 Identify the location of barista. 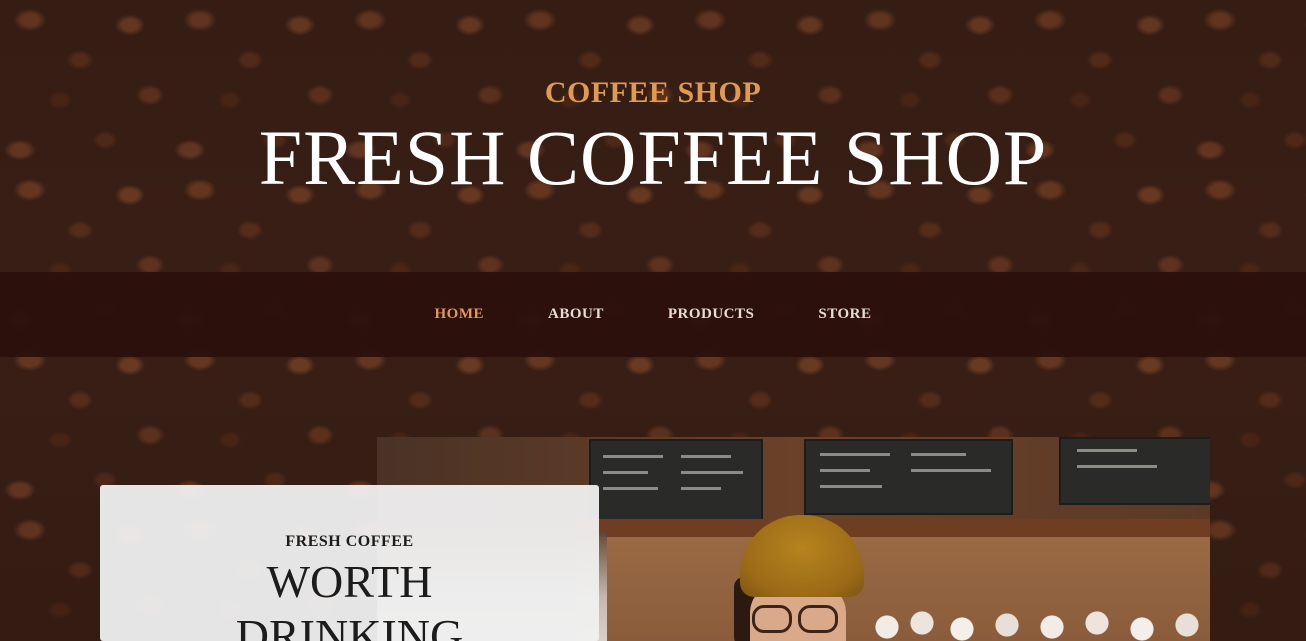
(802, 578).